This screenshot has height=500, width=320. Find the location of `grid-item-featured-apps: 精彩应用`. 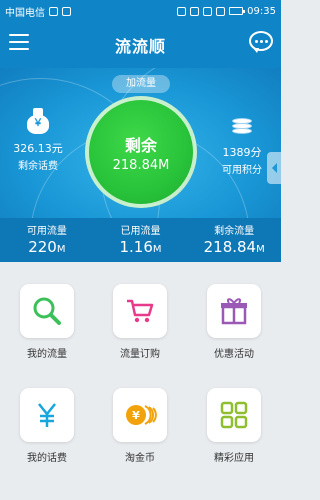

grid-item-featured-apps: 精彩应用 is located at coordinates (234, 426).